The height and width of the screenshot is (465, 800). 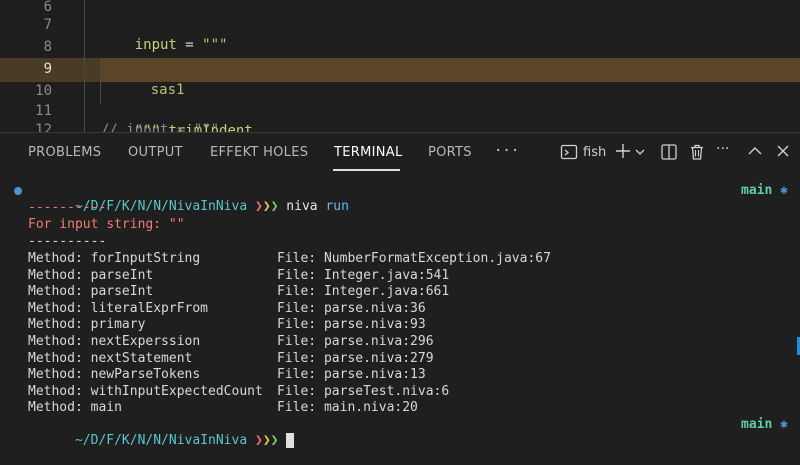 What do you see at coordinates (363, 275) in the screenshot?
I see `stack-file: File: Integer.java:541` at bounding box center [363, 275].